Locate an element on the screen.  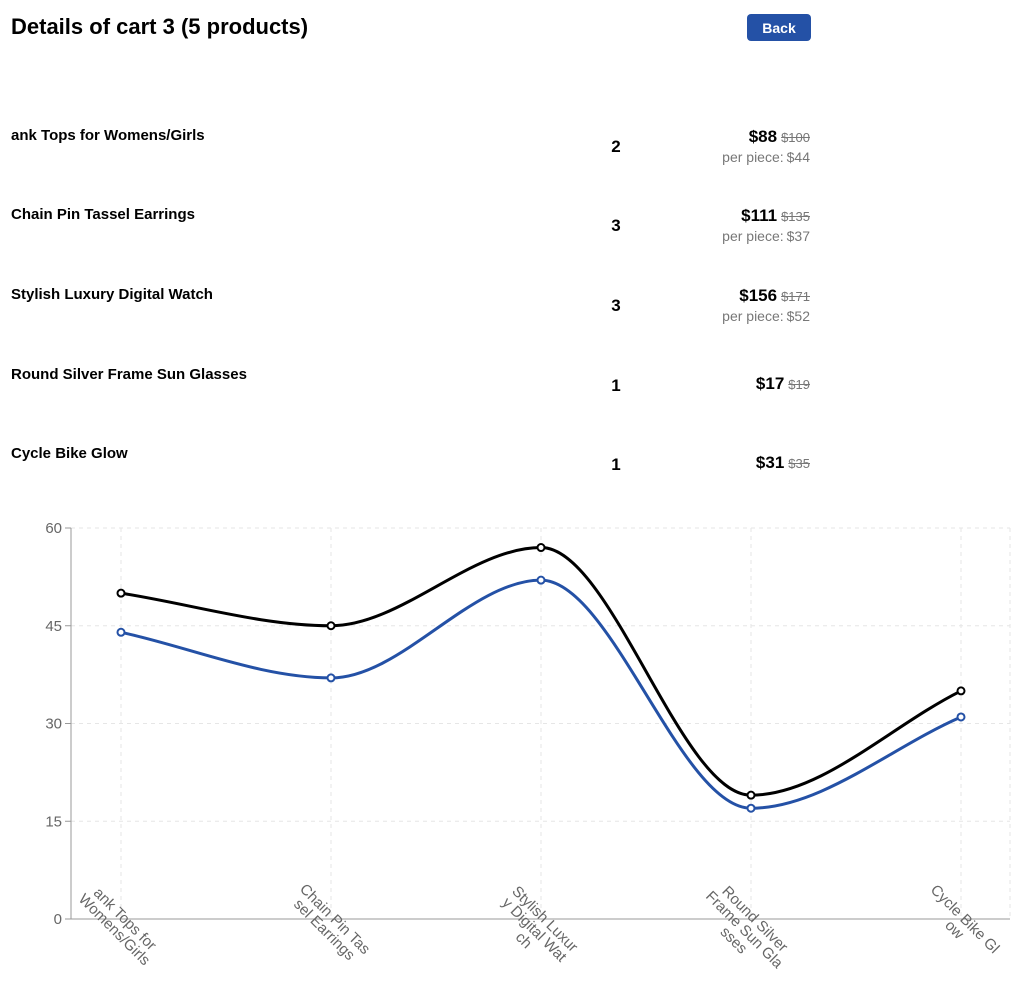
product-name: Stylish Luxury Digital Watch is located at coordinates (112, 294).